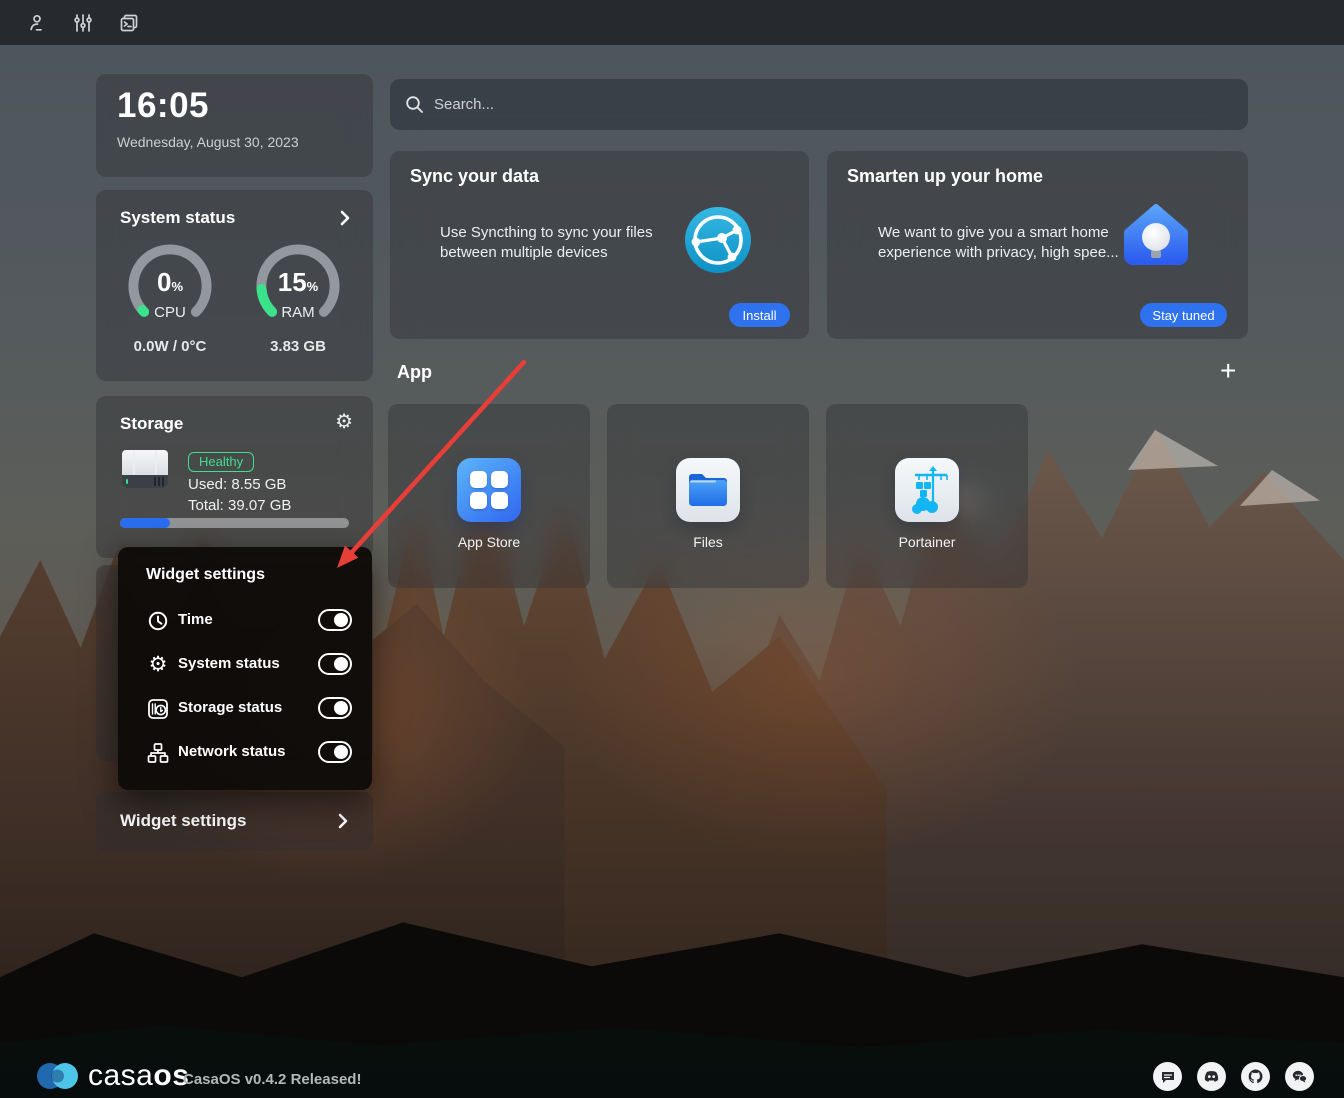 The height and width of the screenshot is (1098, 1344). What do you see at coordinates (129, 23) in the screenshot?
I see `terminal-icon` at bounding box center [129, 23].